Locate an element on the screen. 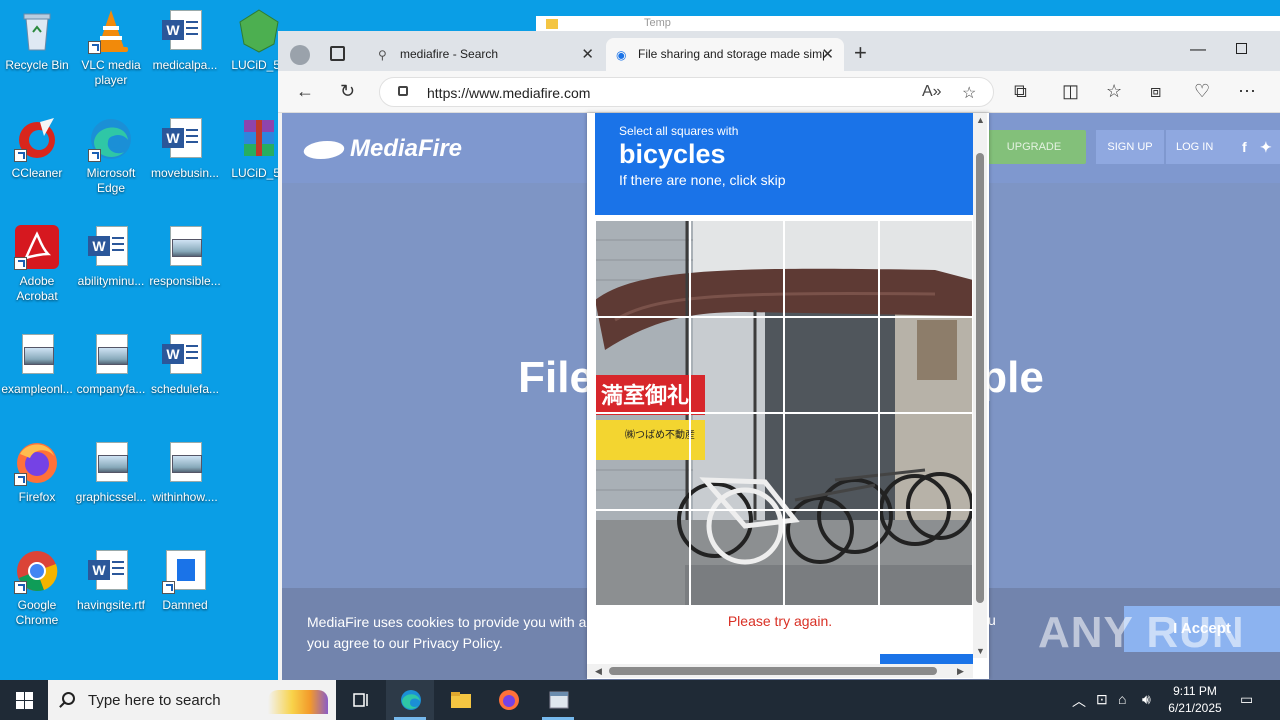 The width and height of the screenshot is (1280, 720). taskbar-app-window is located at coordinates (558, 700).